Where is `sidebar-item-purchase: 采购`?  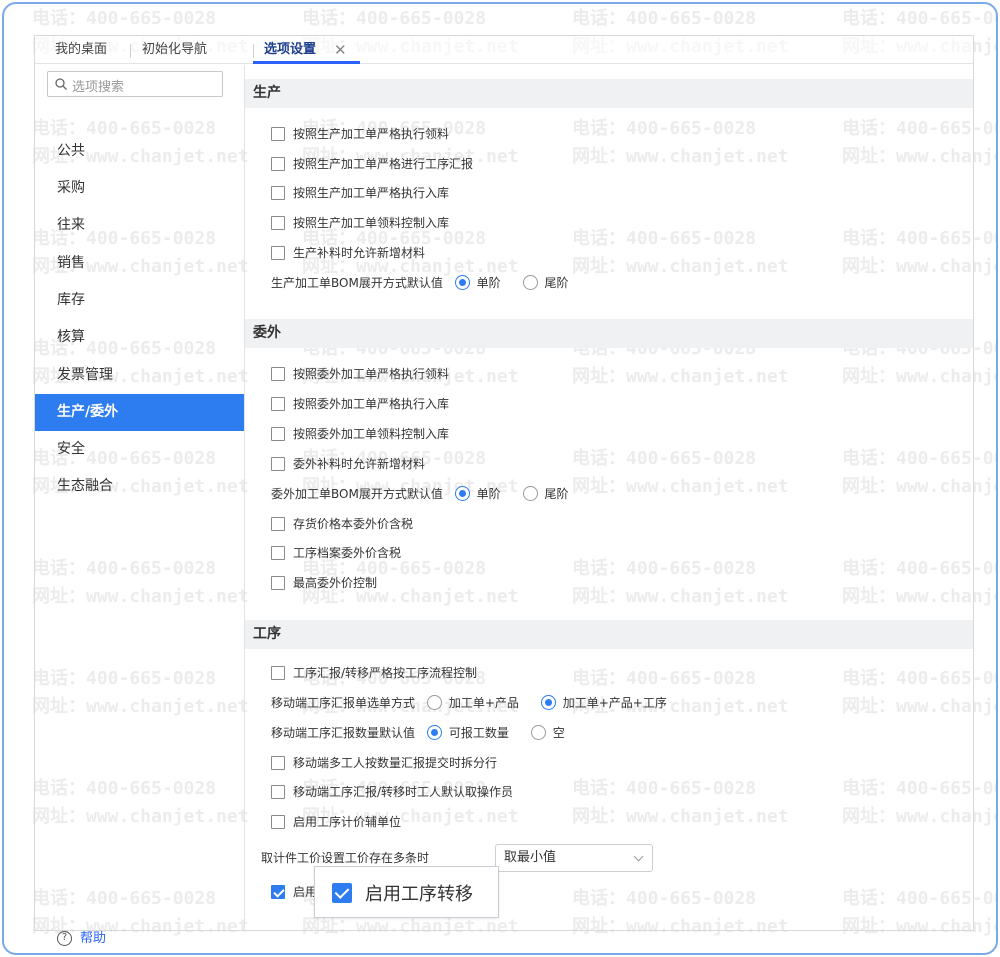 sidebar-item-purchase: 采购 is located at coordinates (139, 188).